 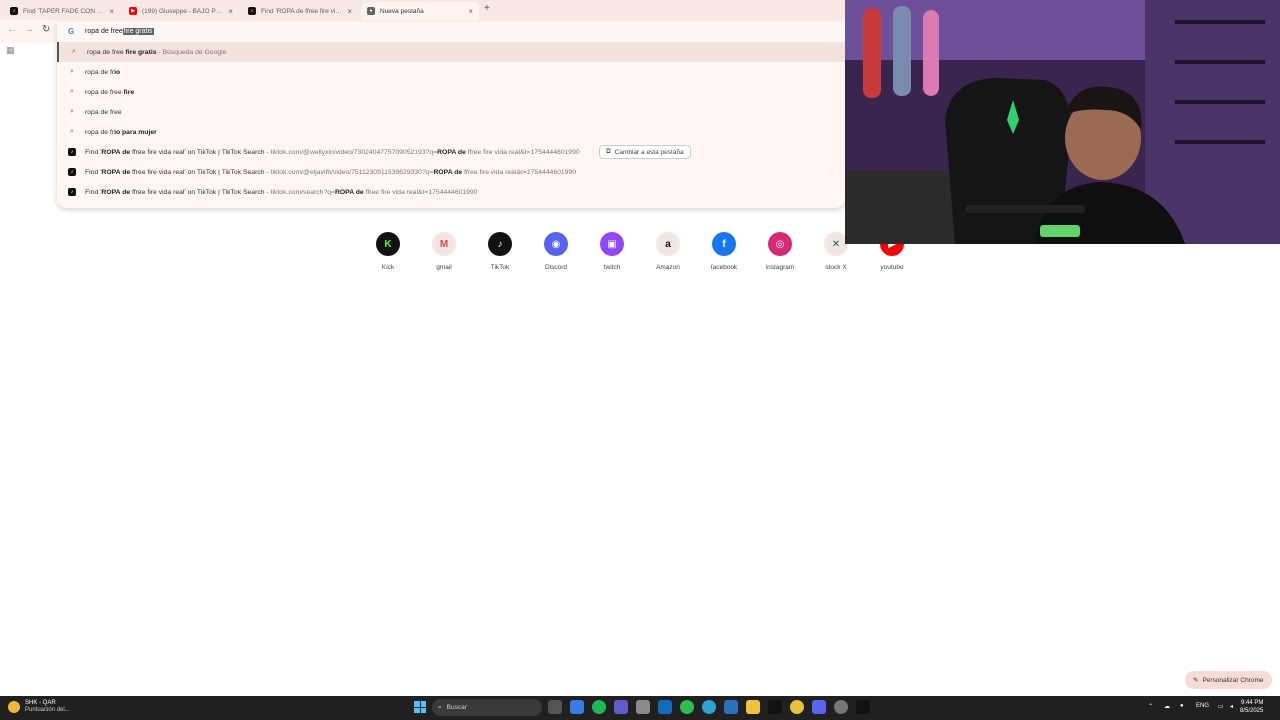 What do you see at coordinates (12, 29) in the screenshot?
I see `back-icon: ←` at bounding box center [12, 29].